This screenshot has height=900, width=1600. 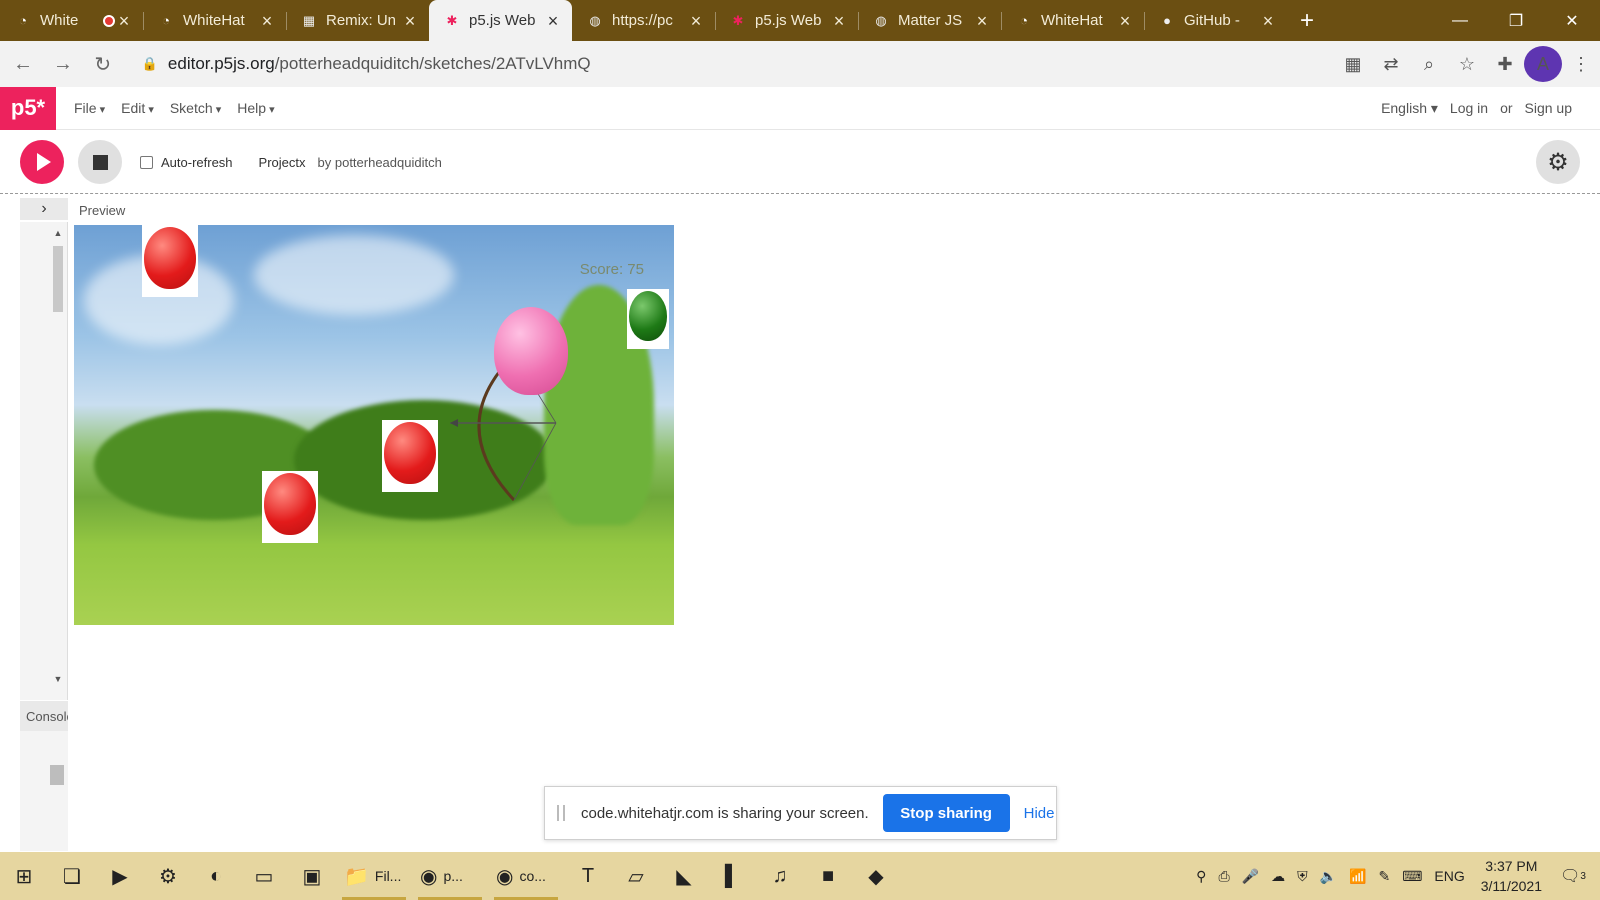 I want to click on login-link: Log in, so click(x=1469, y=108).